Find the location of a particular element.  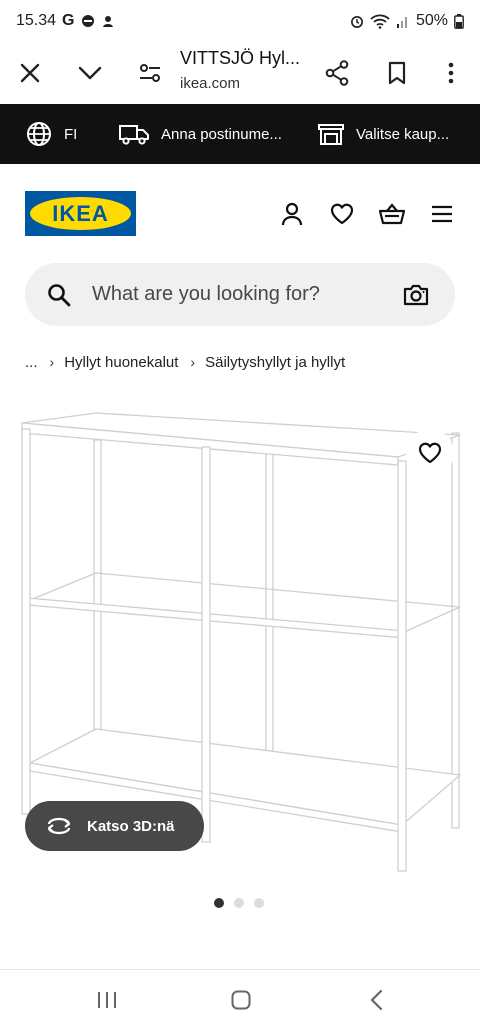

ikea-logo: IKEA is located at coordinates (80, 213).